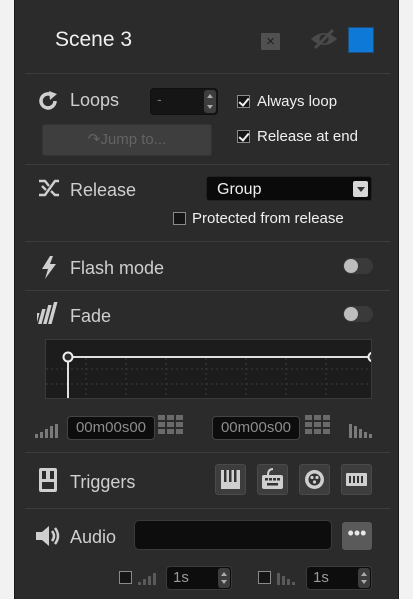 This screenshot has height=599, width=413. Describe the element at coordinates (111, 428) in the screenshot. I see `fade-in-time-input: 00m00s00` at that location.